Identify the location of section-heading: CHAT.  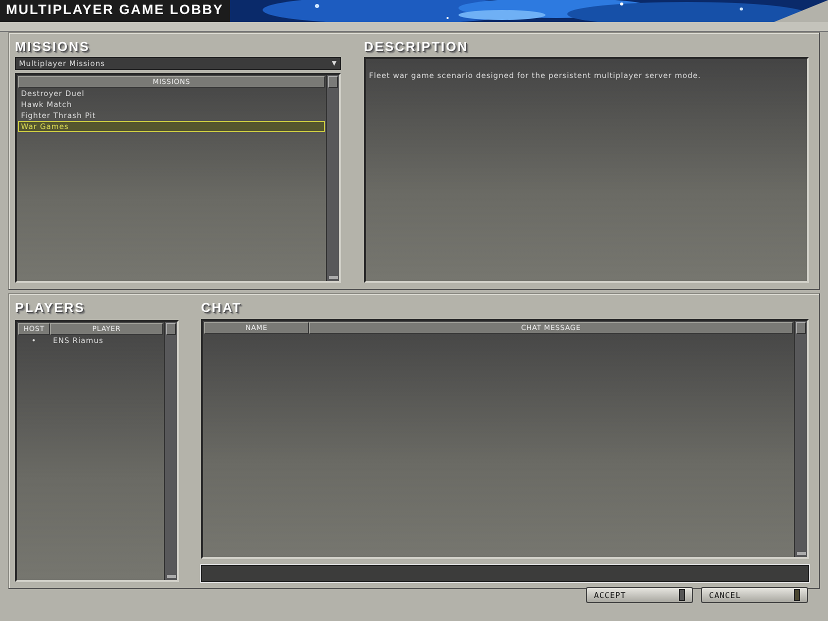
(222, 307).